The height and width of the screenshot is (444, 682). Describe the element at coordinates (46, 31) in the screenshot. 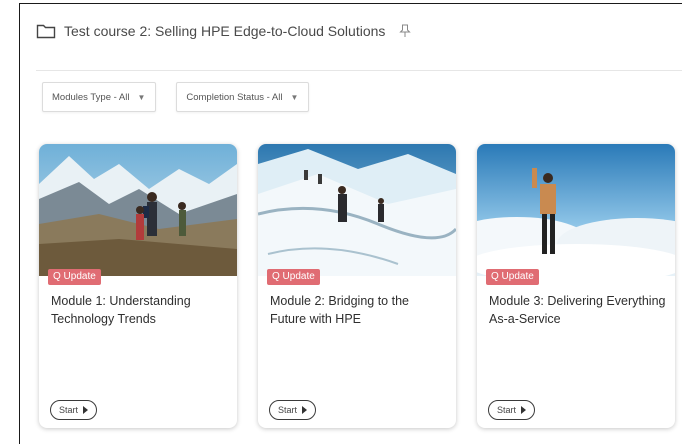

I see `folder-icon` at that location.